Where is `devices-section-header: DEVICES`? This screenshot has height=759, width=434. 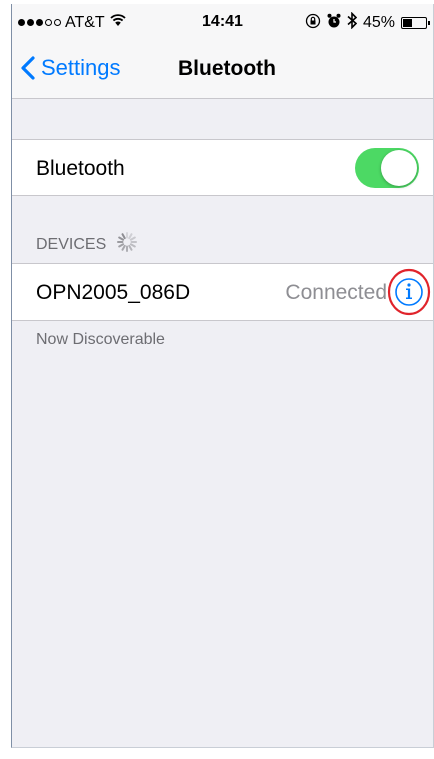 devices-section-header: DEVICES is located at coordinates (87, 244).